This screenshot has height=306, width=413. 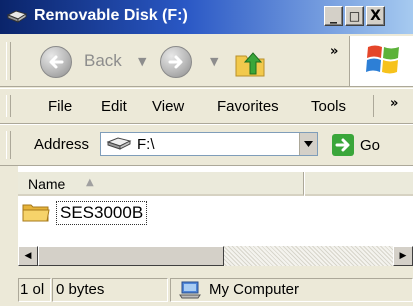 I want to click on address-input: F:\, so click(x=209, y=144).